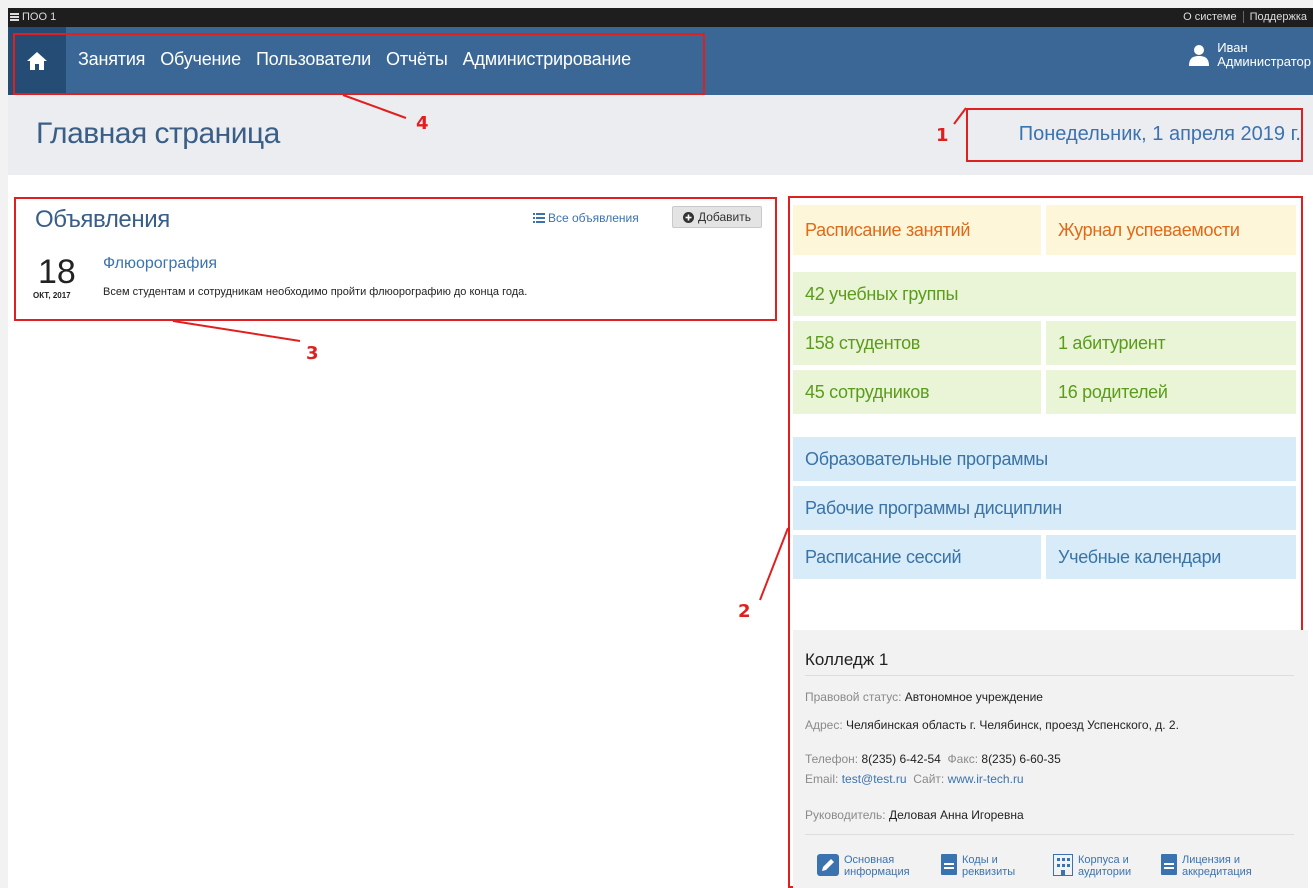 The image size is (1313, 888). I want to click on brand-menu: ПОО 1, so click(33, 17).